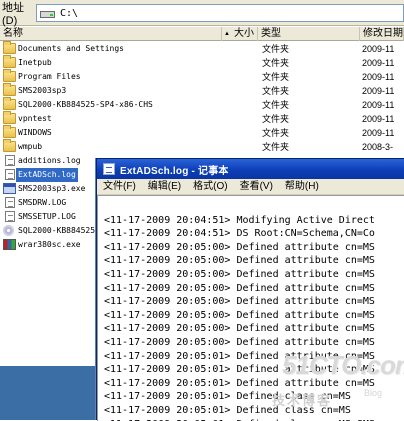 The image size is (404, 421). I want to click on file-row: SQL2000-KB884525-SP4-x86-CHS 文件夹 2009-11, so click(202, 104).